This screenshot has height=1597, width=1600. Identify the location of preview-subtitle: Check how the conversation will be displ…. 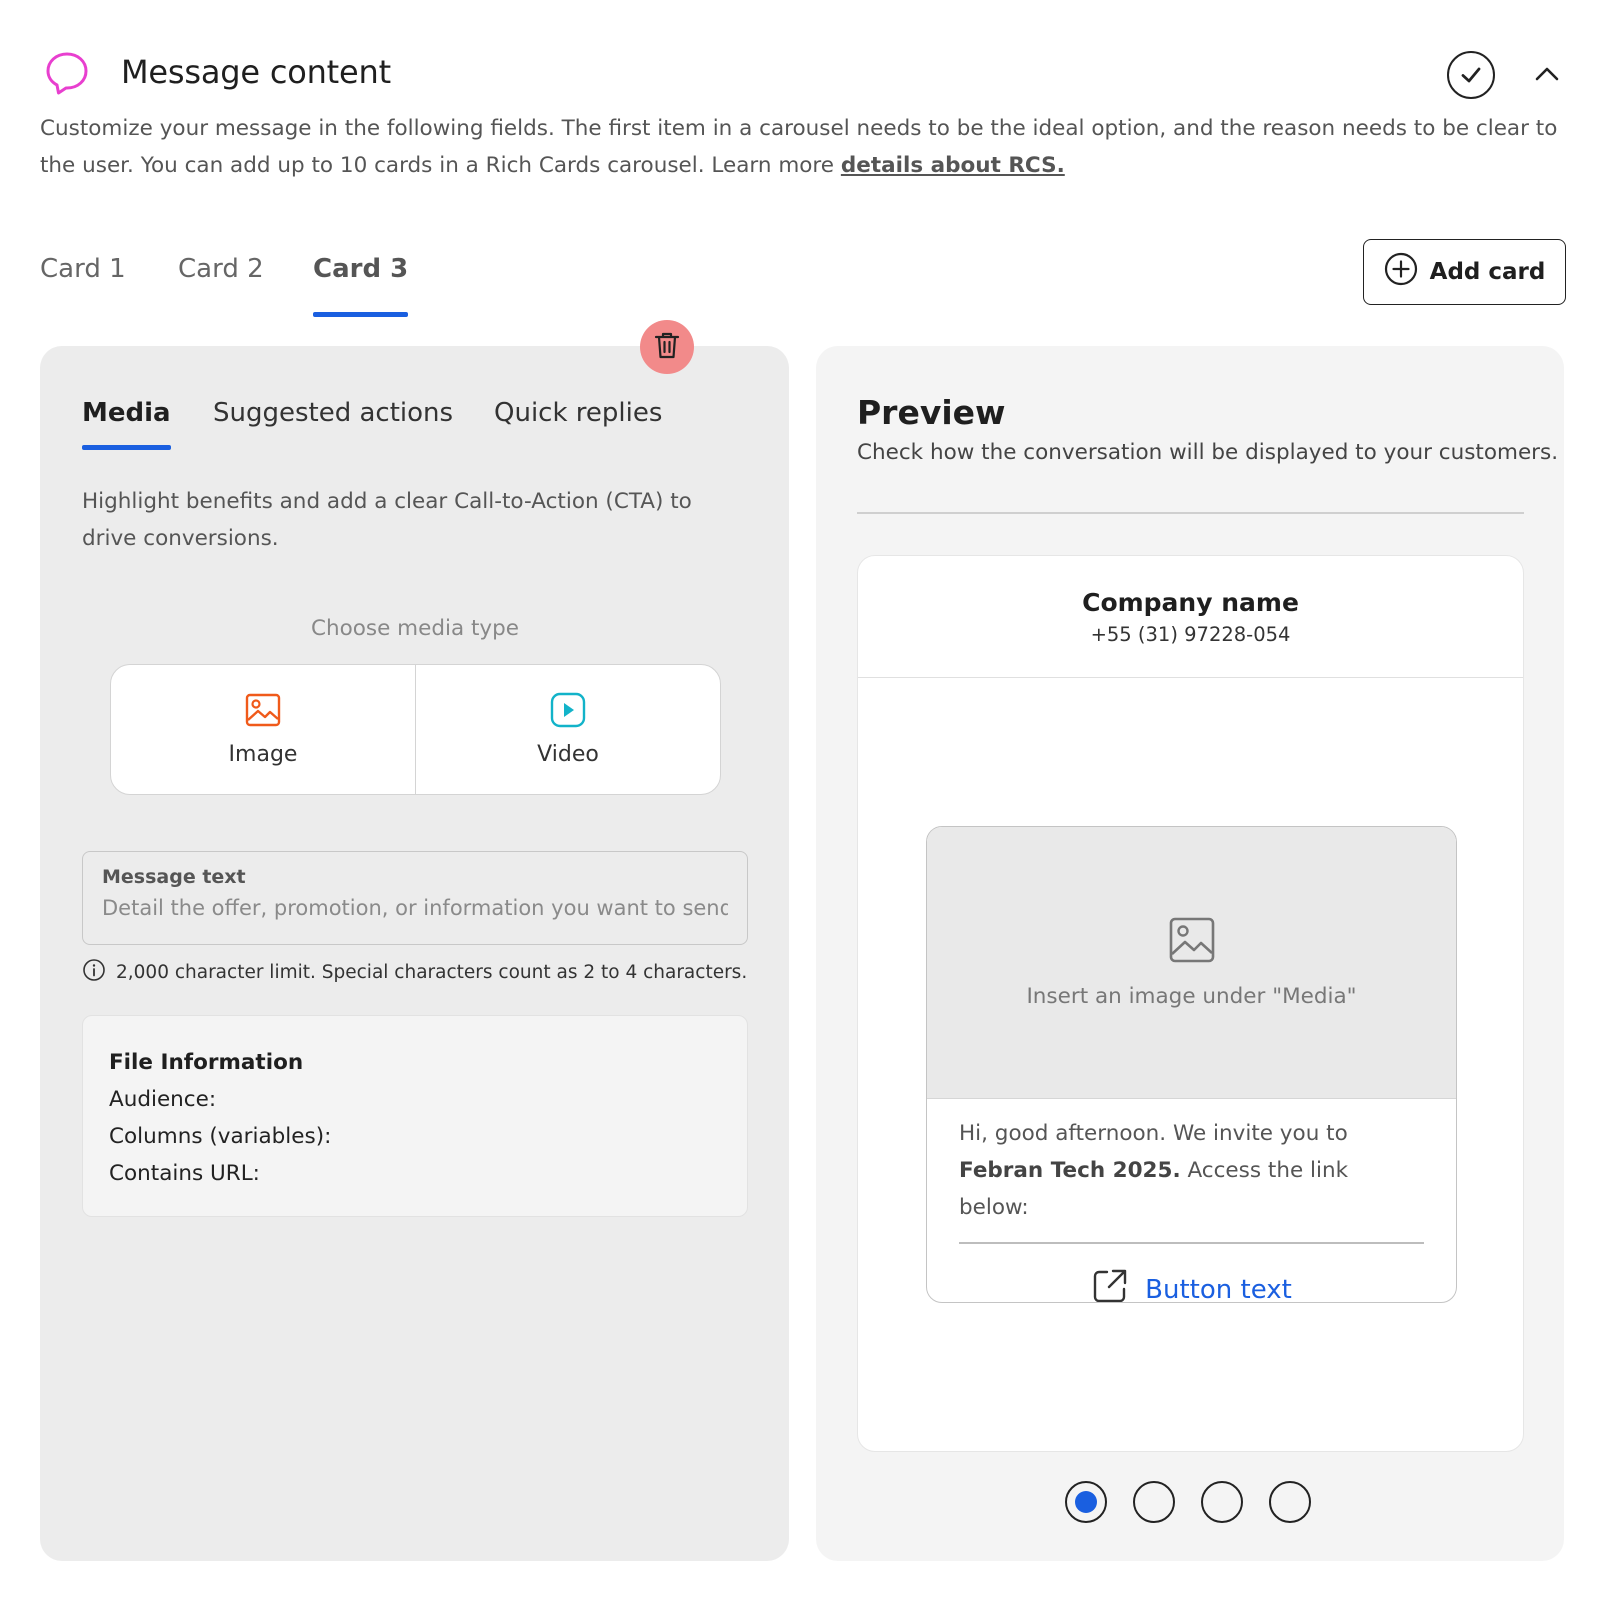
(1208, 452).